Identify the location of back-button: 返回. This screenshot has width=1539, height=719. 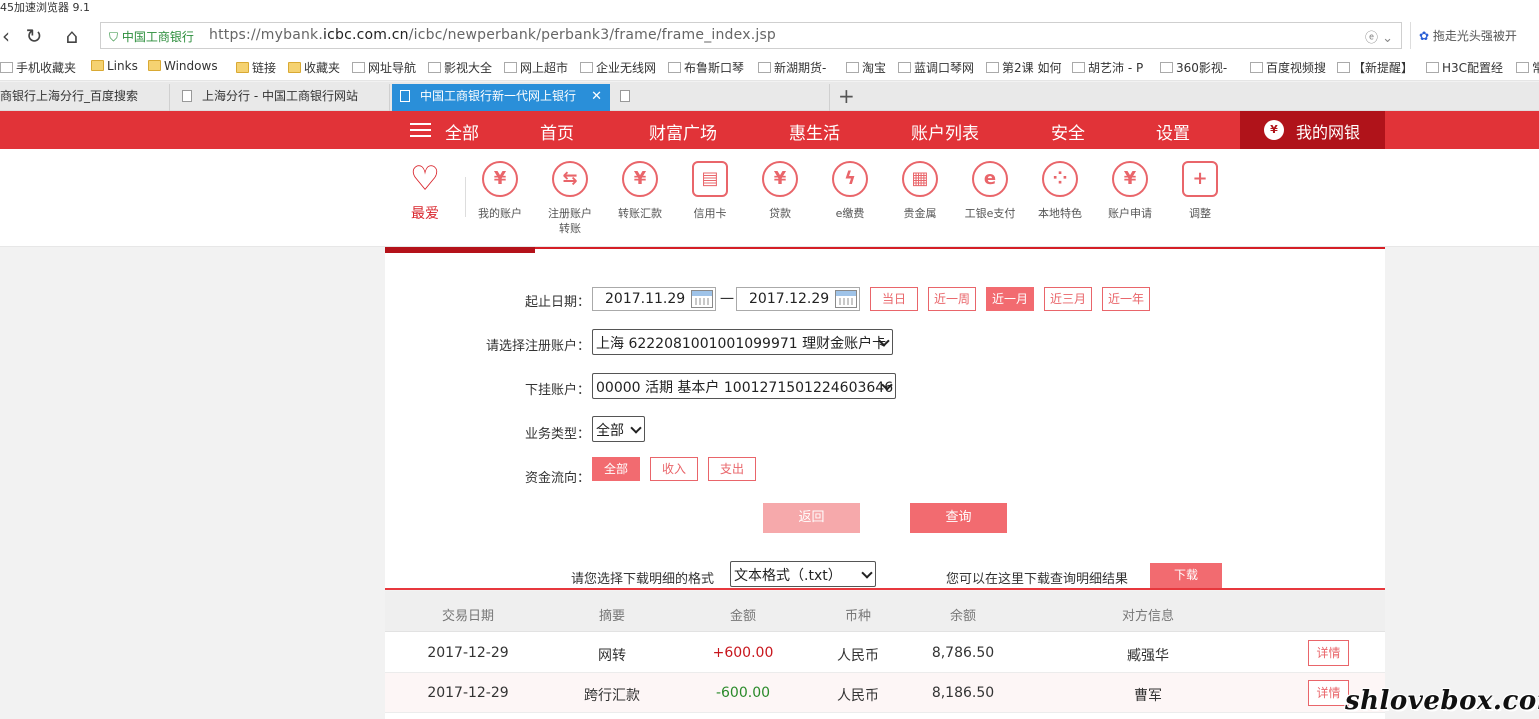
(811, 518).